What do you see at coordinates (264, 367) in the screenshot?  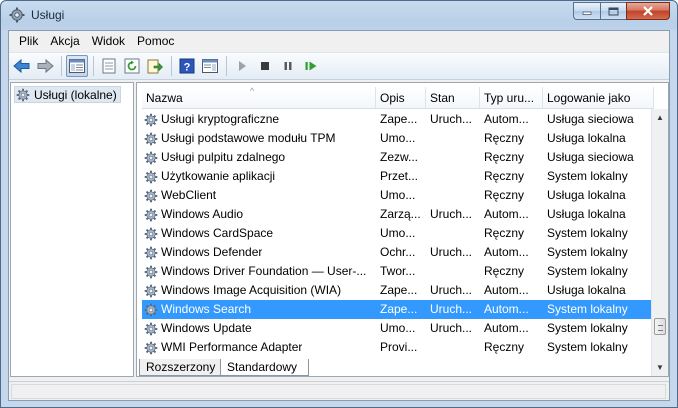 I see `tab-standard: Standardowy` at bounding box center [264, 367].